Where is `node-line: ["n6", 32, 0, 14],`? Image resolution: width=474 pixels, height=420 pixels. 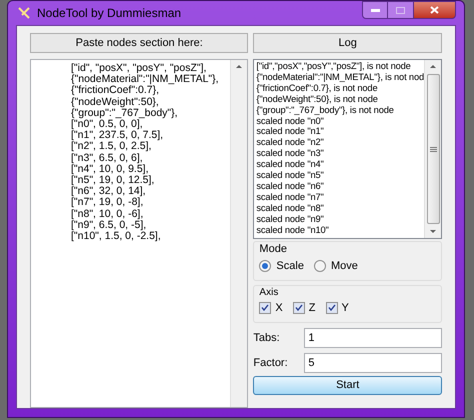 node-line: ["n6", 32, 0, 14], is located at coordinates (108, 192).